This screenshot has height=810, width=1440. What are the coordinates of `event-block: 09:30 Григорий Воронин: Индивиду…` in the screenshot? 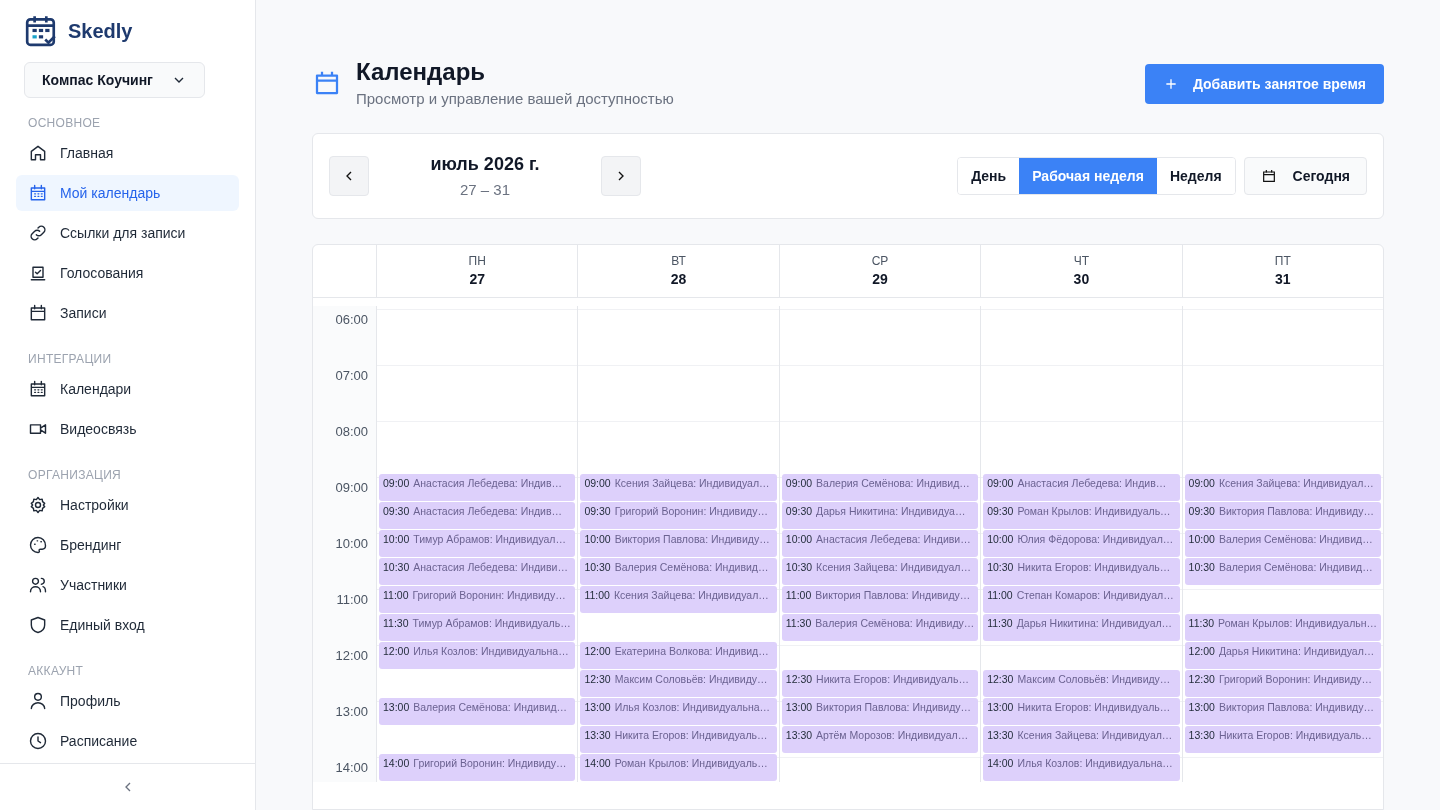 It's located at (678, 515).